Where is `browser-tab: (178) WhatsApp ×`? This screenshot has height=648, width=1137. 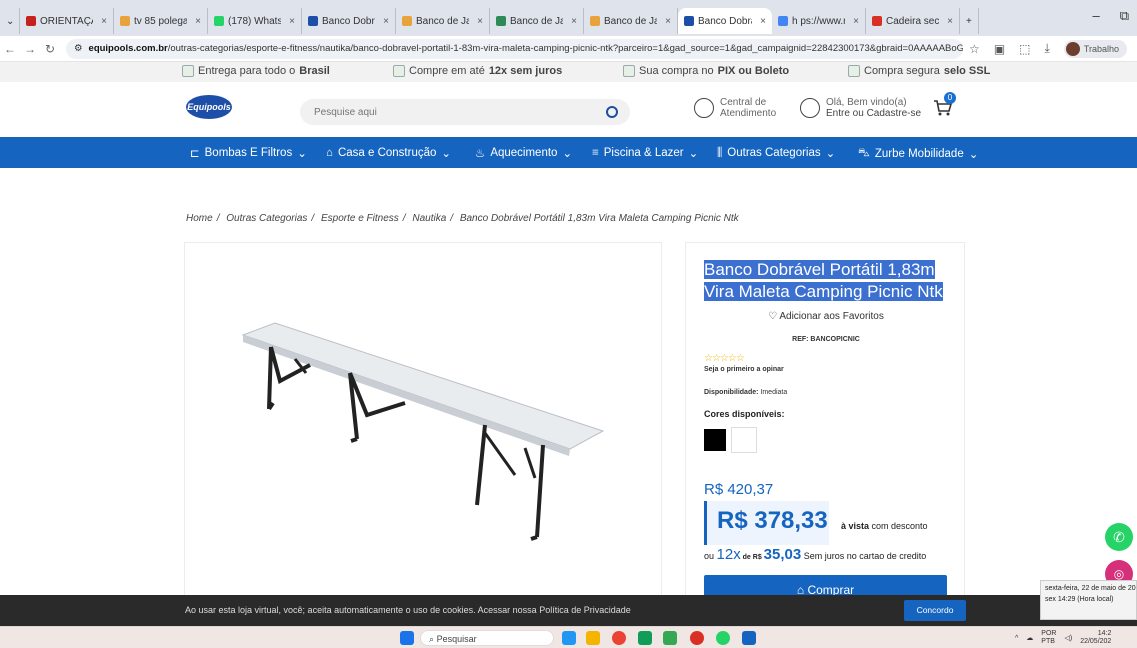
browser-tab: (178) WhatsApp × is located at coordinates (255, 21).